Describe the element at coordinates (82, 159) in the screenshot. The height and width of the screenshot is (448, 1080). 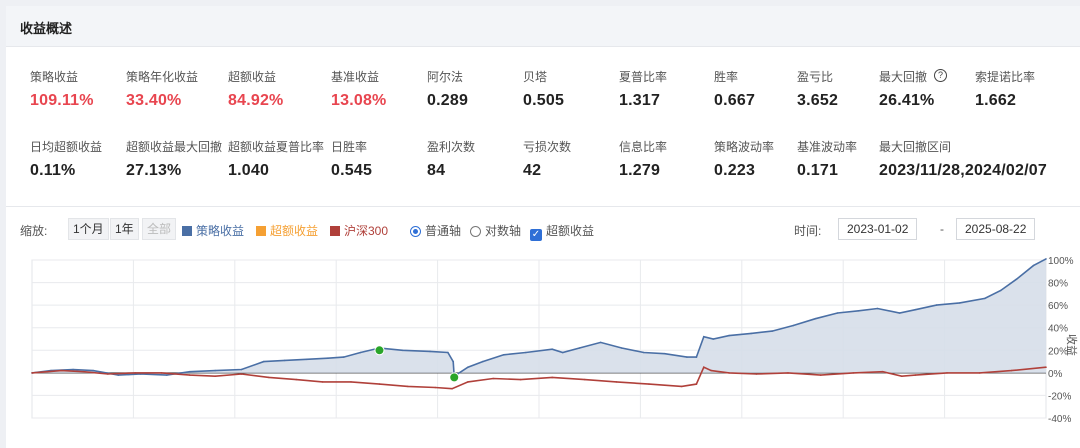
I see `metric-item: 日均超额收益 0.11%` at that location.